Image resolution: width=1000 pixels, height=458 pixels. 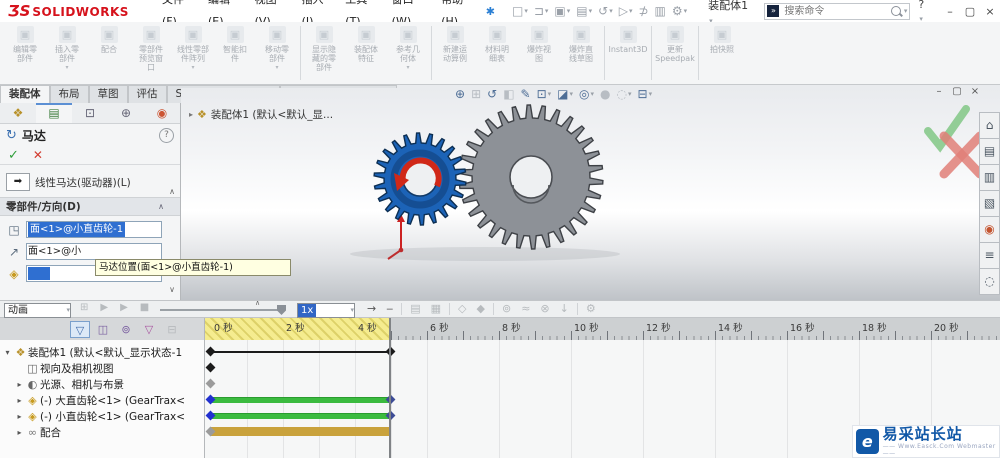 I want to click on component-direction-section-header: 零部件/方向(D) ∧, so click(x=90, y=206).